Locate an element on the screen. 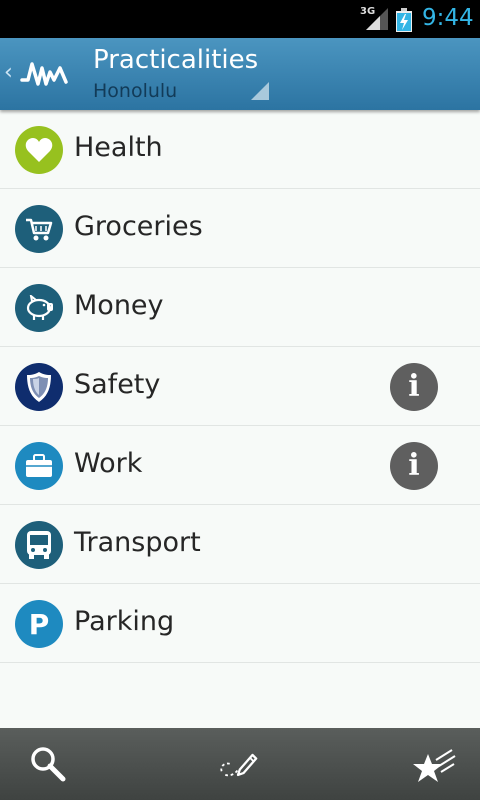 This screenshot has width=480, height=800. dropdown-corner-icon is located at coordinates (260, 91).